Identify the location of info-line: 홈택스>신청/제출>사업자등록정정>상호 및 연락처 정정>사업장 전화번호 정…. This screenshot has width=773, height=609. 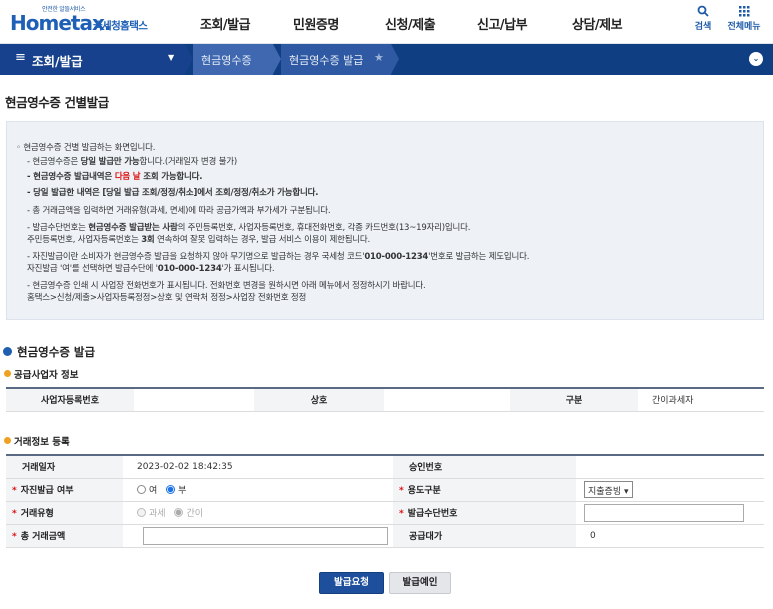
(167, 298).